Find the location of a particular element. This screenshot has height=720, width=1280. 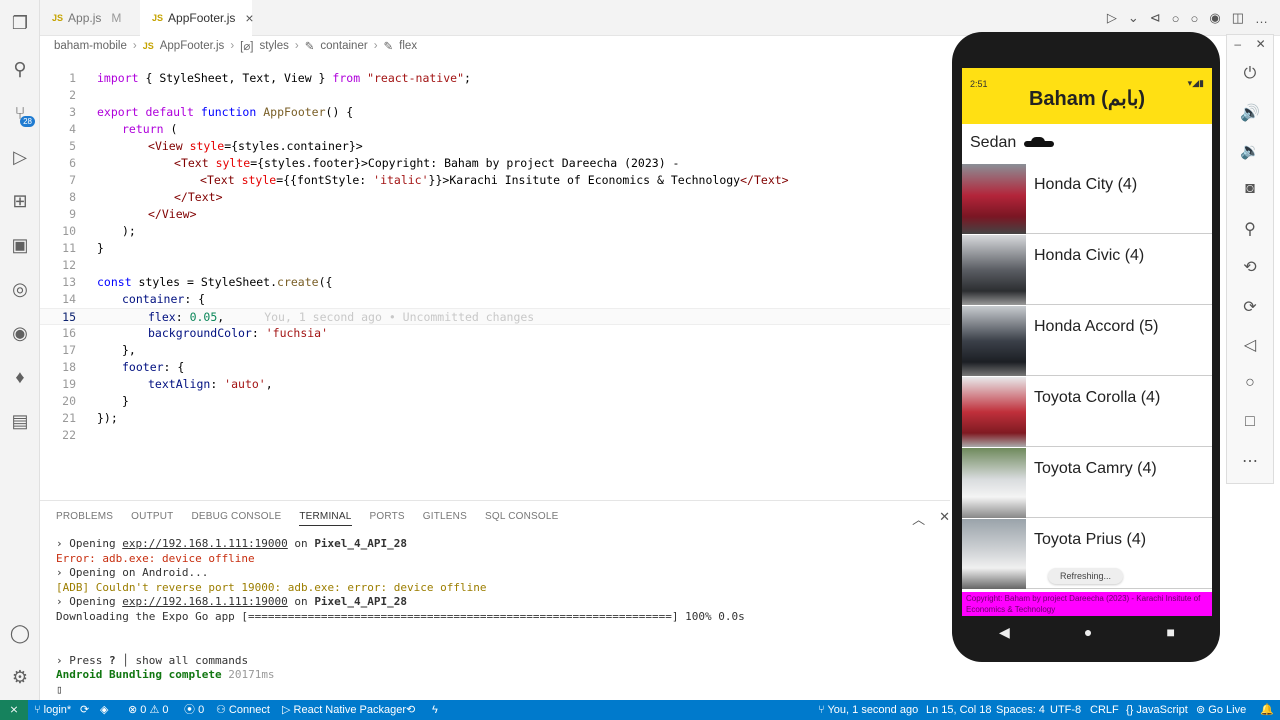

car-list-item: Toyota Camry (4) is located at coordinates (1087, 483).